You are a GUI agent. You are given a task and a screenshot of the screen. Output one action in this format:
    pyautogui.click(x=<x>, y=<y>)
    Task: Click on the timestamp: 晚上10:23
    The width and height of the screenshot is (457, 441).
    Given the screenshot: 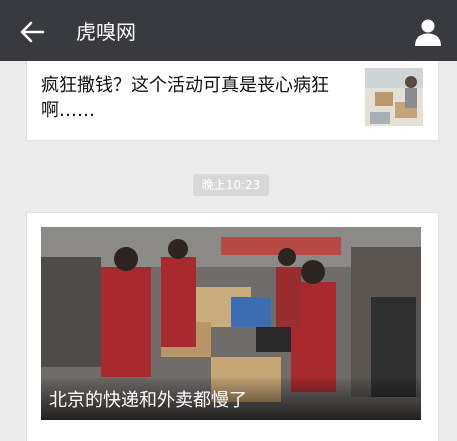 What is the action you would take?
    pyautogui.click(x=231, y=185)
    